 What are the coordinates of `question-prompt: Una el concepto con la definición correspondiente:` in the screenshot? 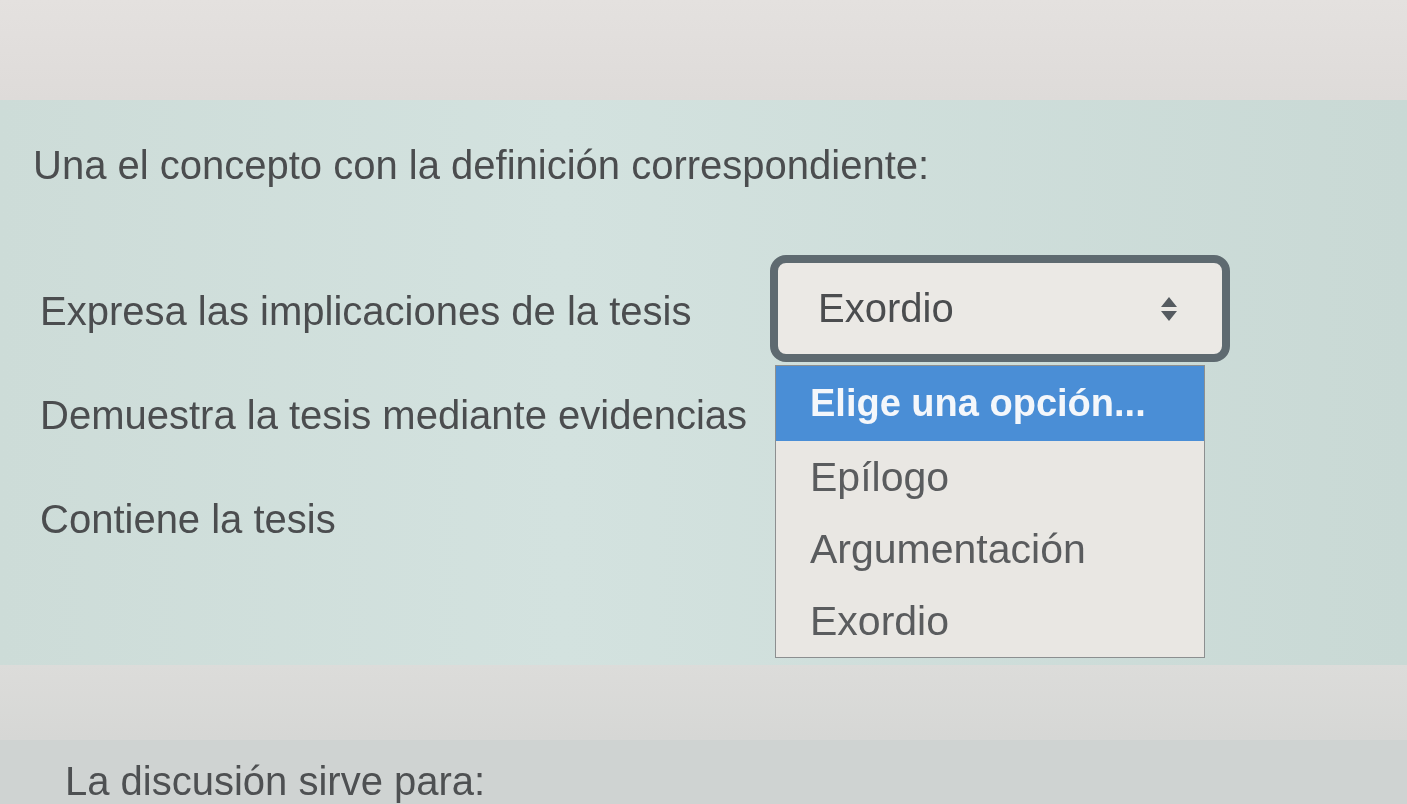 It's located at (482, 165).